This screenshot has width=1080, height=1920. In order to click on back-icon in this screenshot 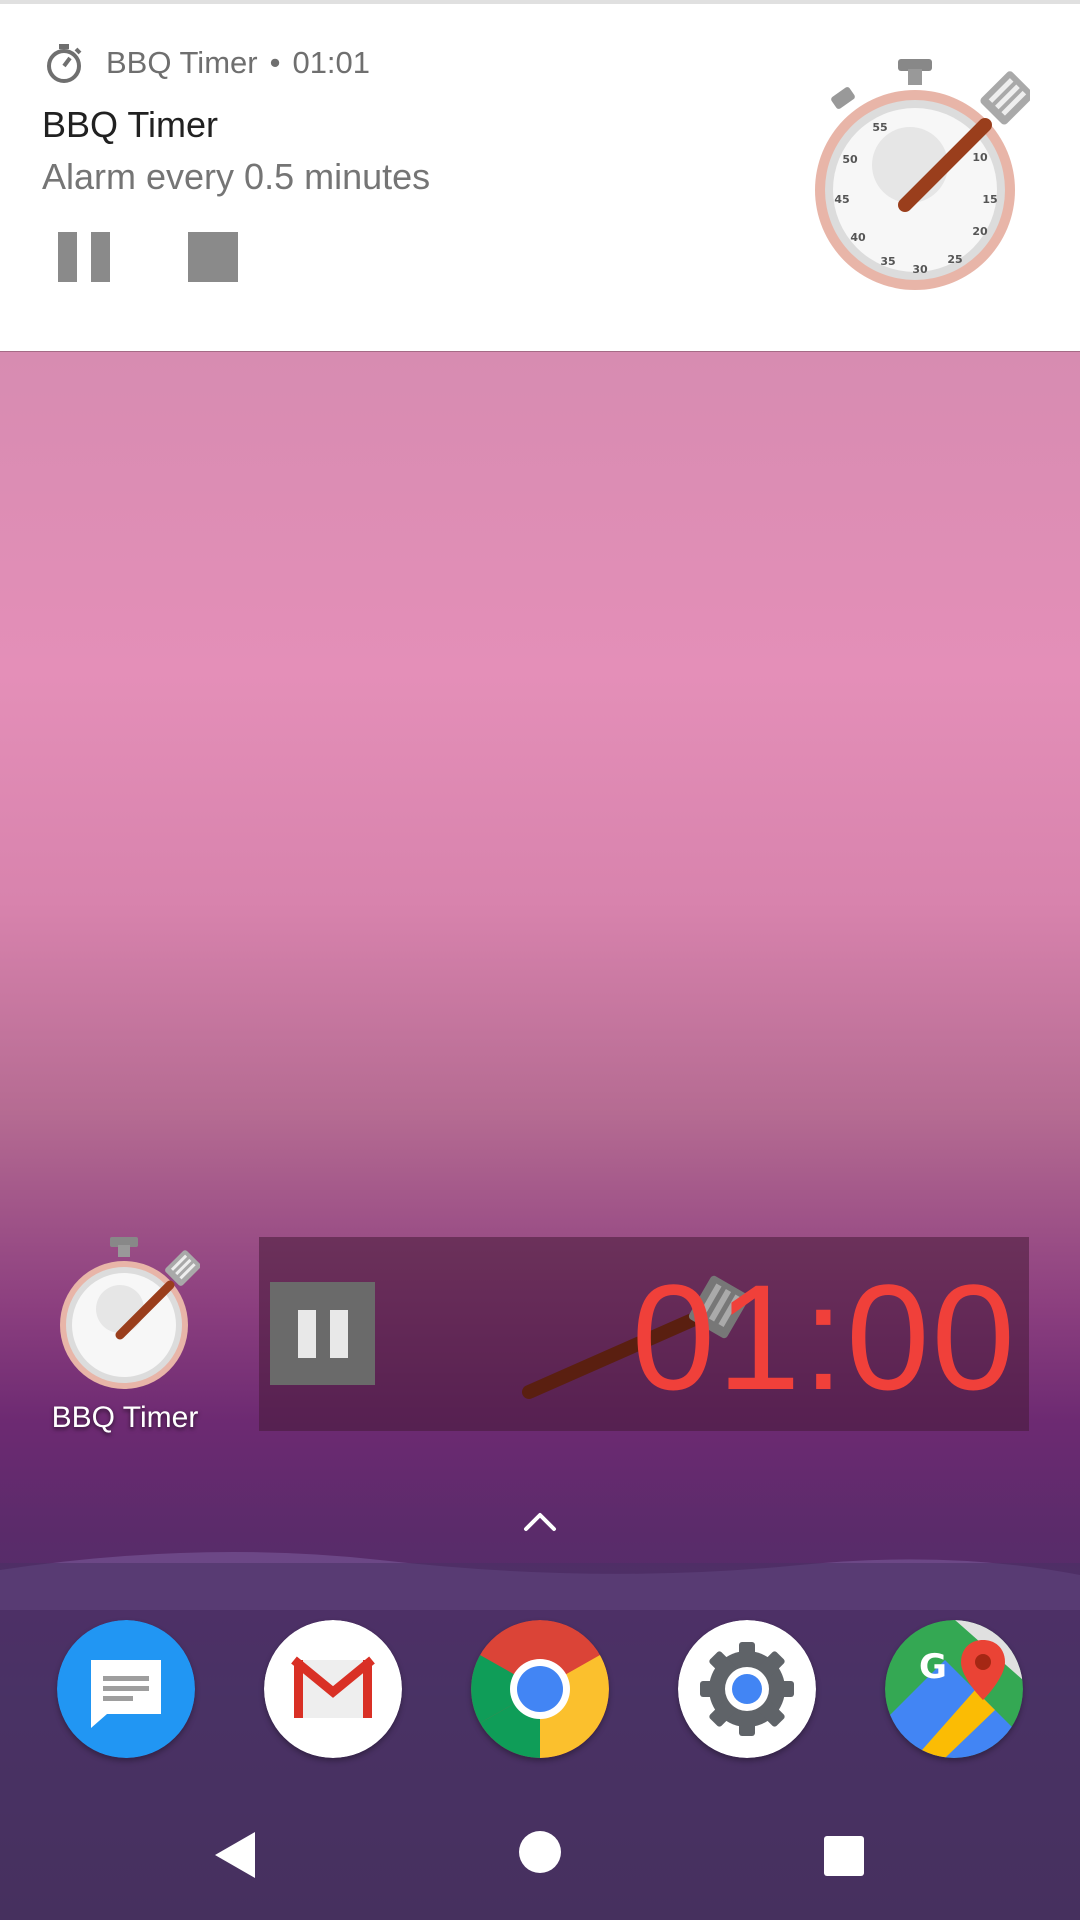, I will do `click(235, 1855)`.